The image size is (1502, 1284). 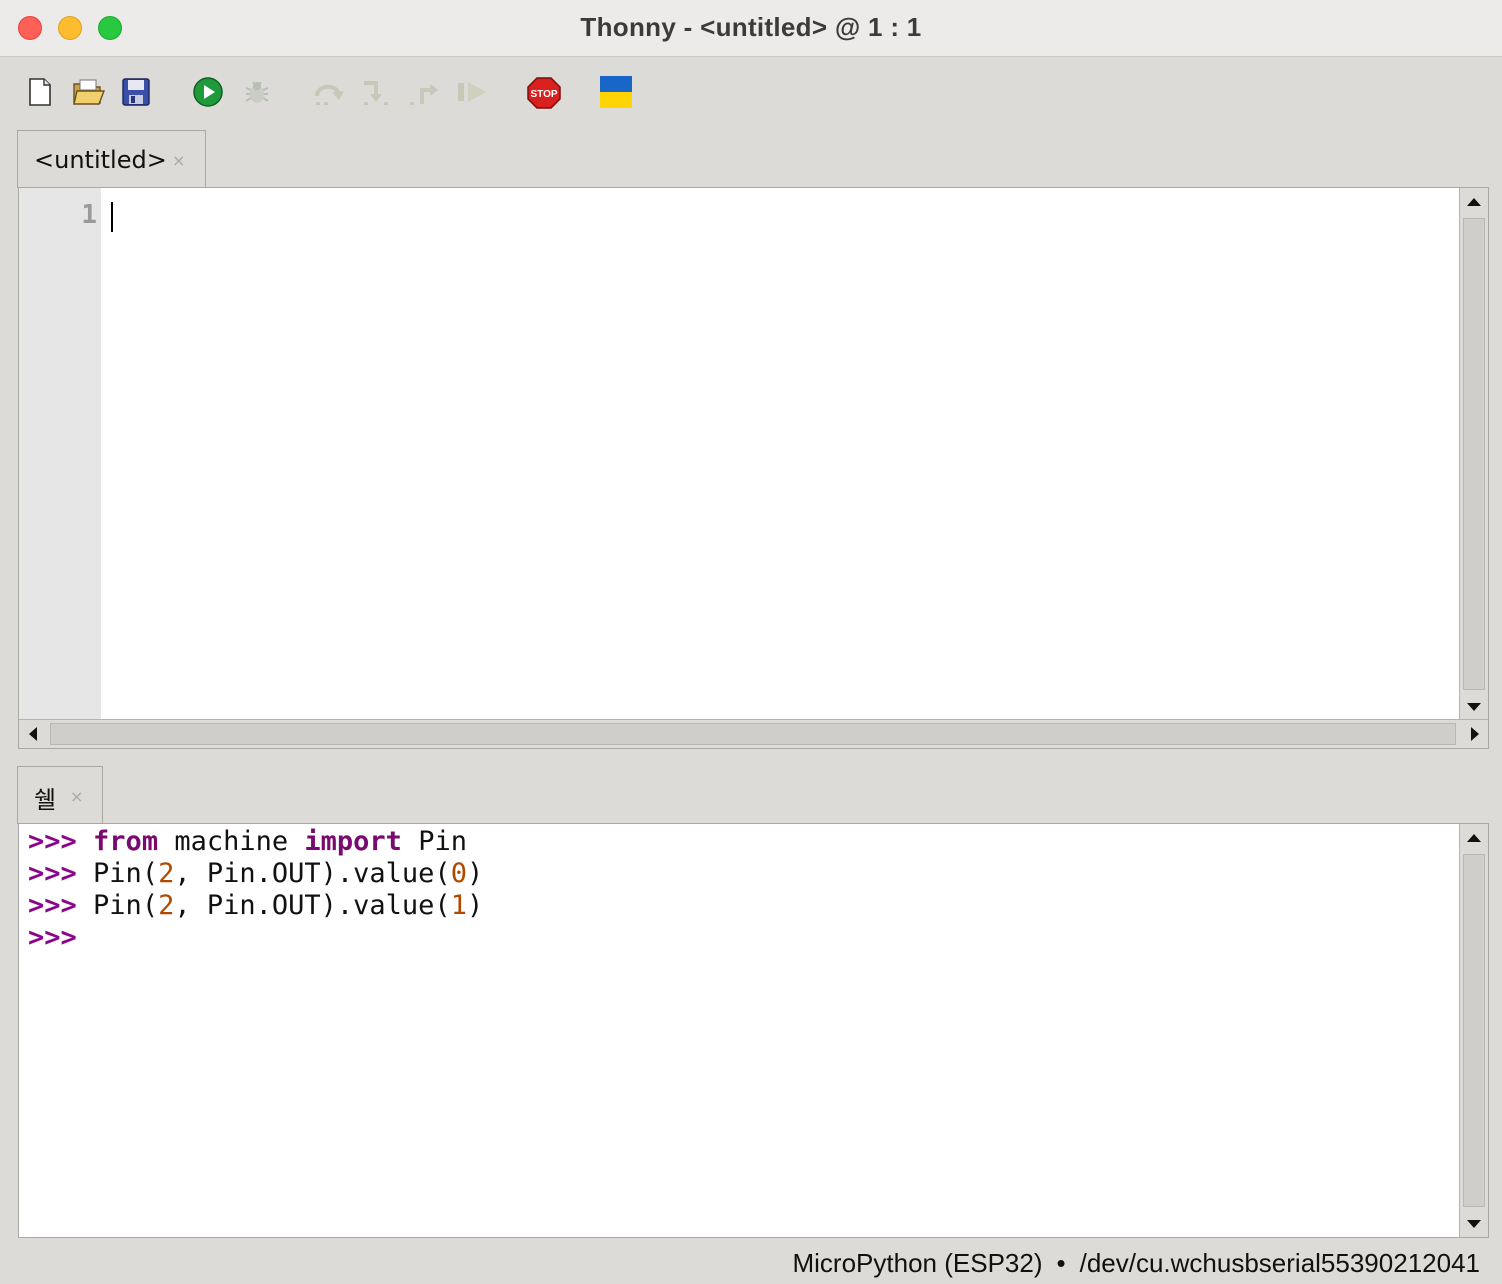 I want to click on ukraine-flag-icon, so click(x=616, y=92).